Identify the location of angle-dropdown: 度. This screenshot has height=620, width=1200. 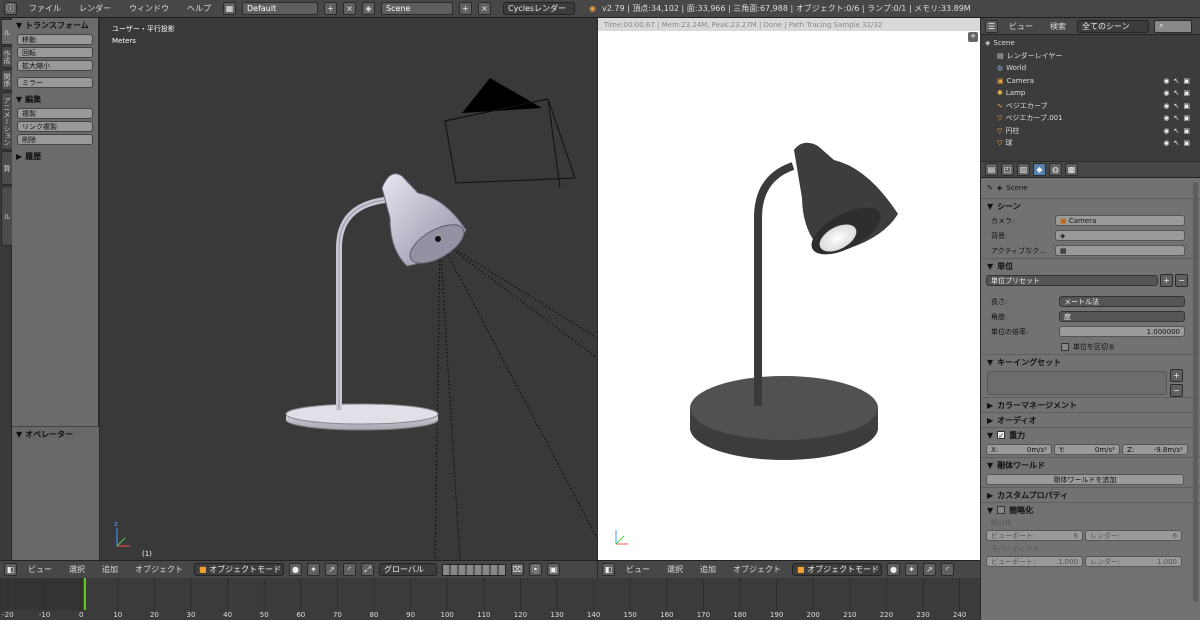
(1122, 316).